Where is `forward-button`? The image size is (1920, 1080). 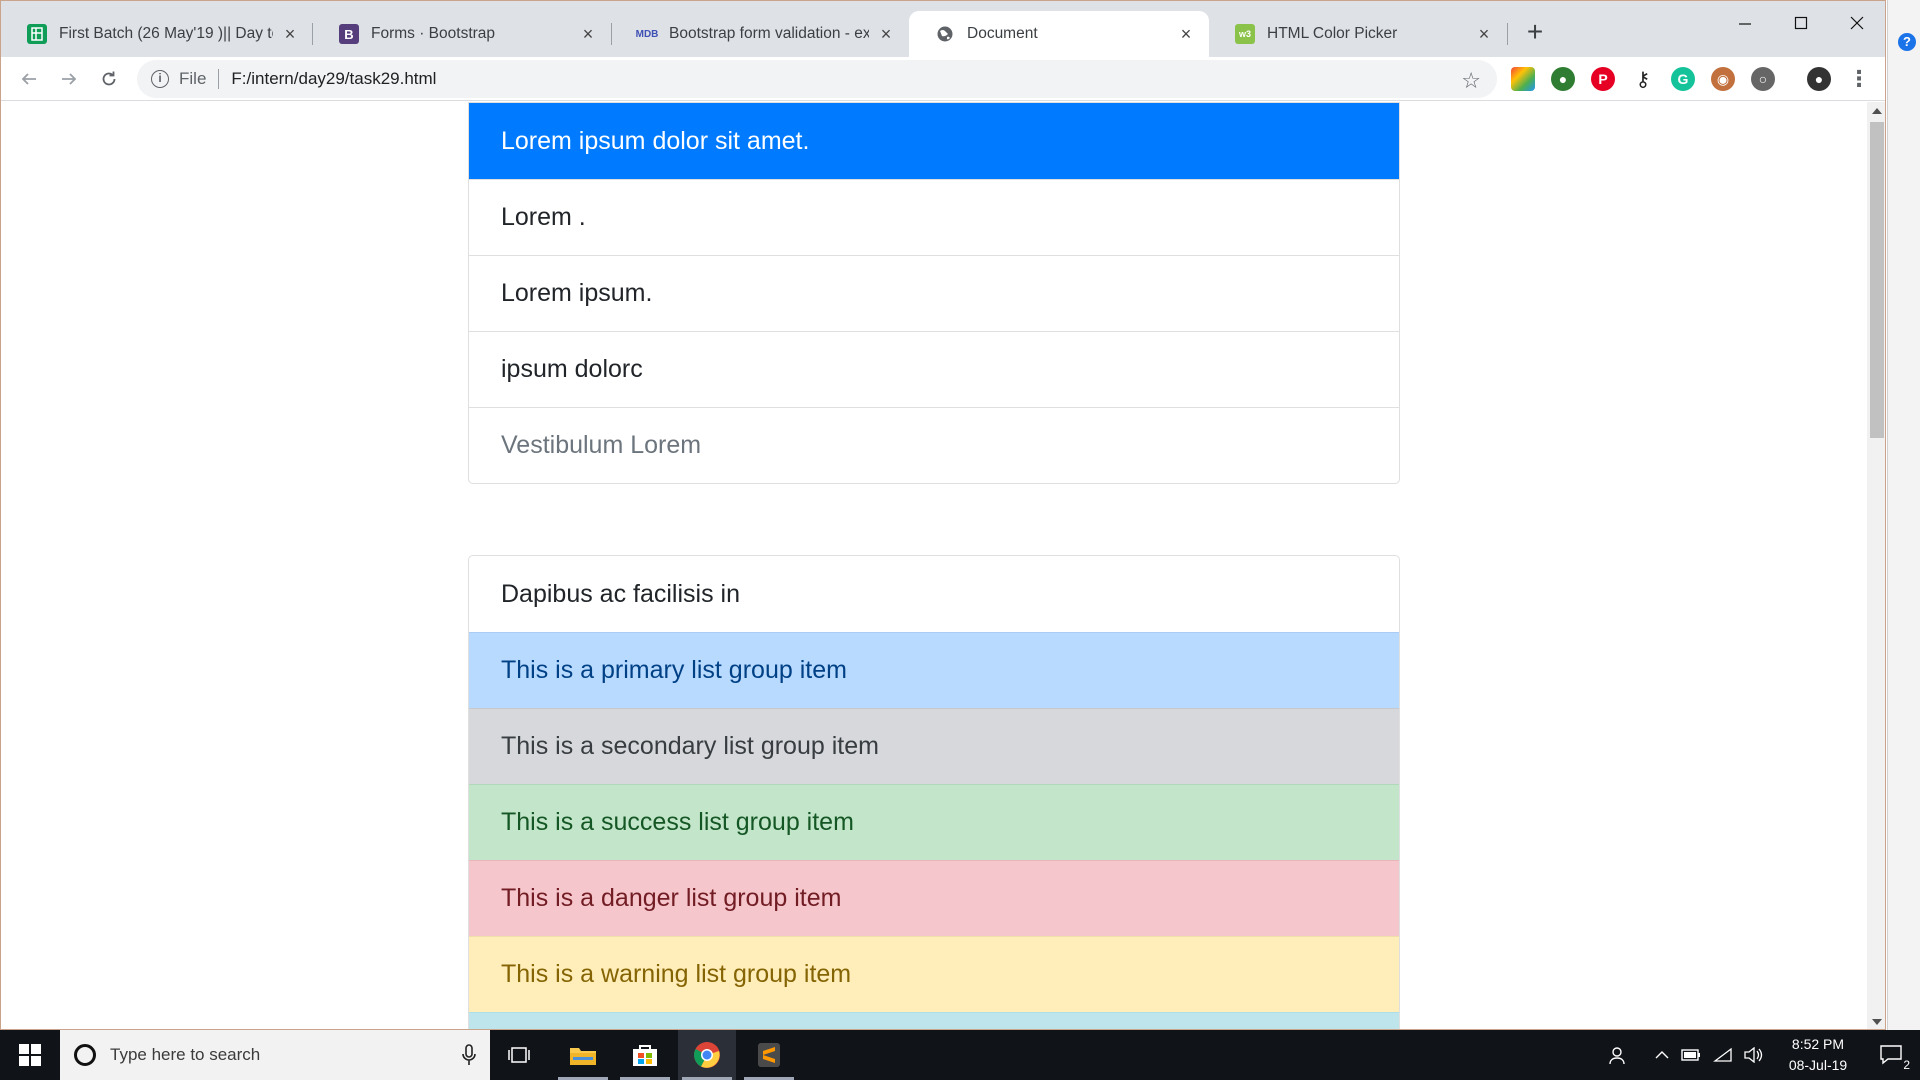 forward-button is located at coordinates (69, 79).